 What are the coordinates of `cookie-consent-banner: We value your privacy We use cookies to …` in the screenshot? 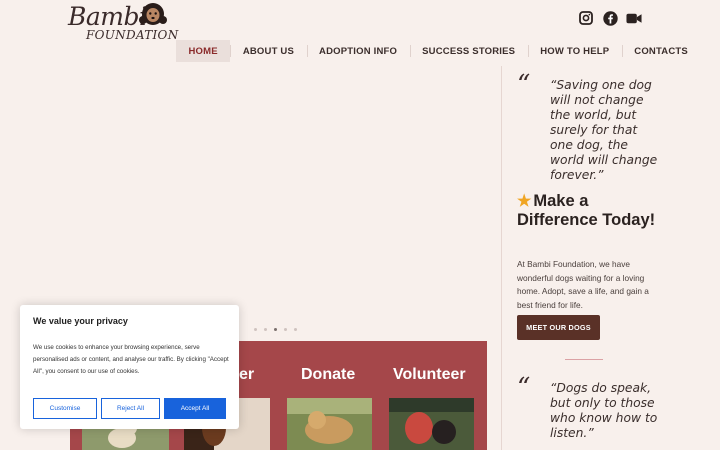 It's located at (129, 367).